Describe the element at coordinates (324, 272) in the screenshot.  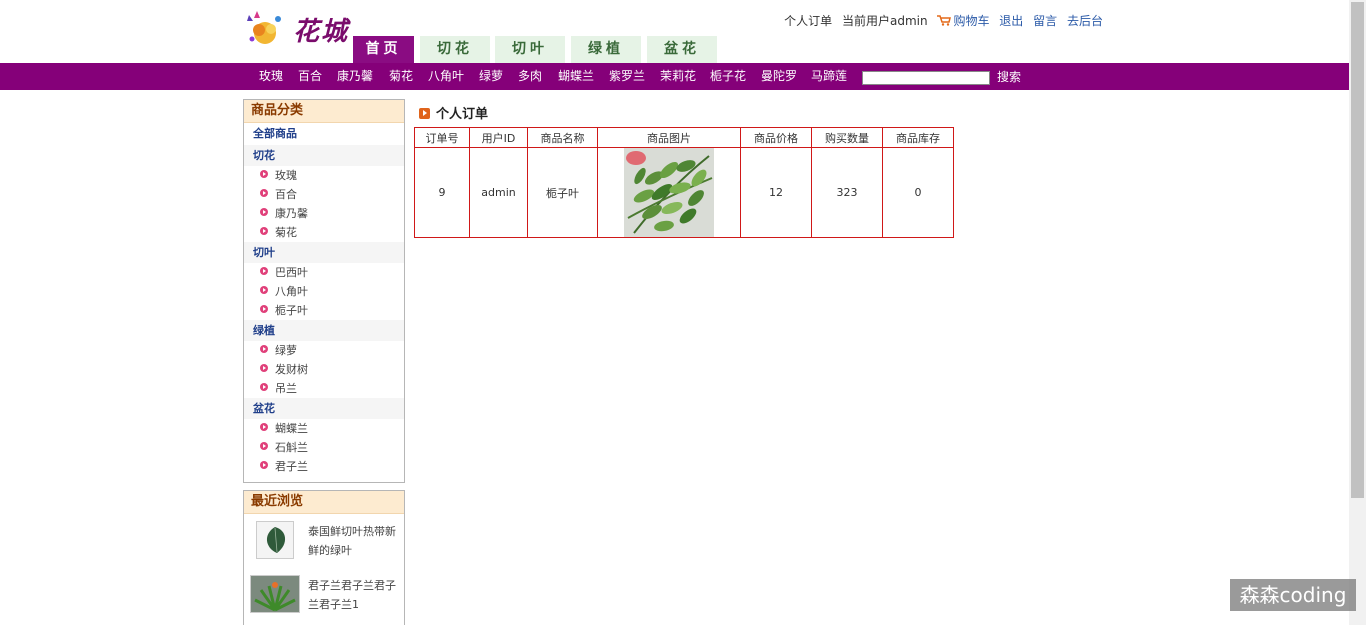
I see `category-item: 巴西叶` at that location.